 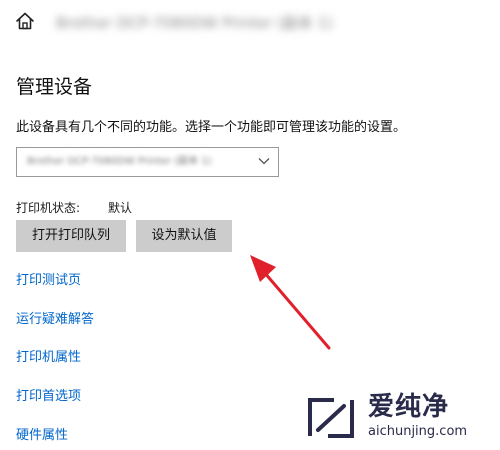 What do you see at coordinates (48, 358) in the screenshot?
I see `printer-properties-link: 打印机属性` at bounding box center [48, 358].